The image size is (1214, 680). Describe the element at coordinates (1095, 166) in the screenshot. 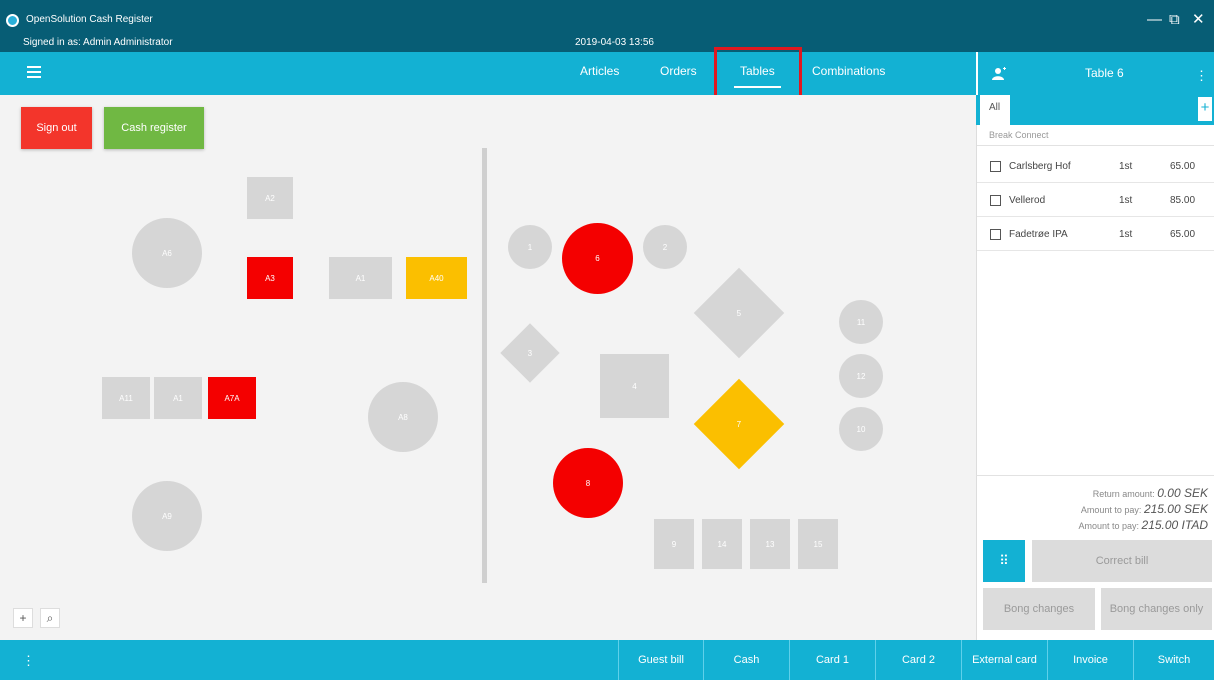

I see `order-item: Carlsberg Hof 1st 65.00` at that location.